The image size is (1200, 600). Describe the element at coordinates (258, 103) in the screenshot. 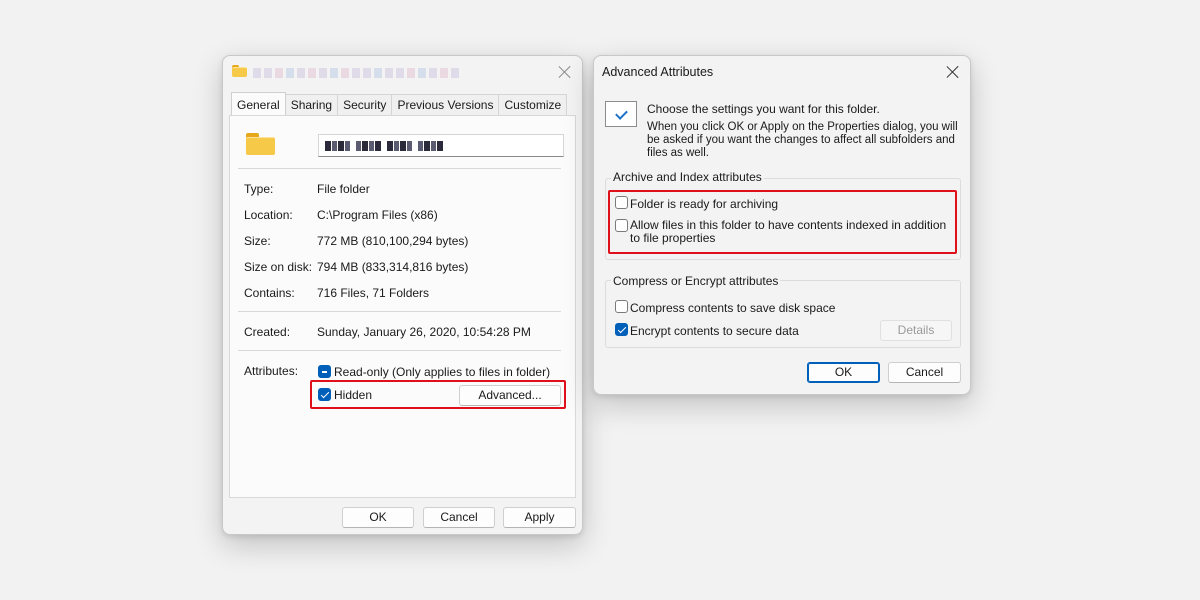

I see `tab-general: General` at that location.